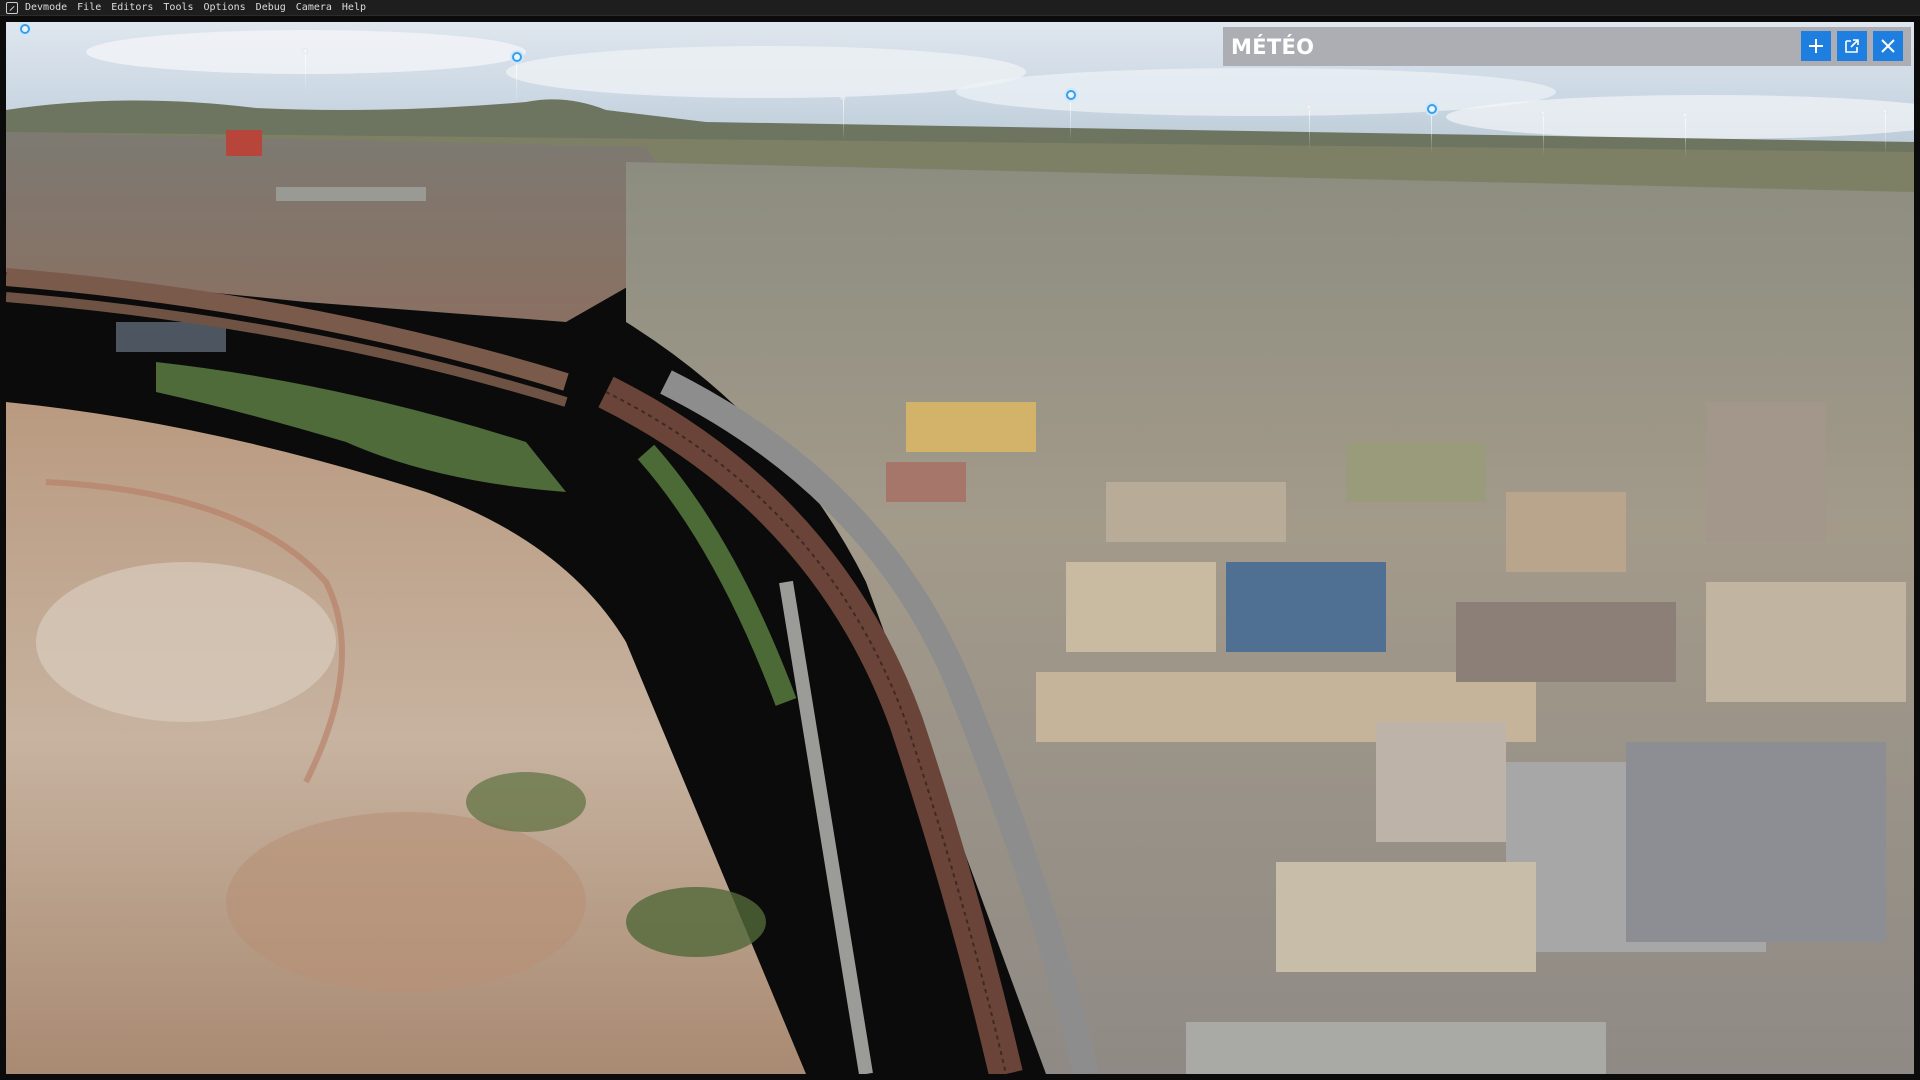 The width and height of the screenshot is (1920, 1080). I want to click on close-button, so click(1888, 46).